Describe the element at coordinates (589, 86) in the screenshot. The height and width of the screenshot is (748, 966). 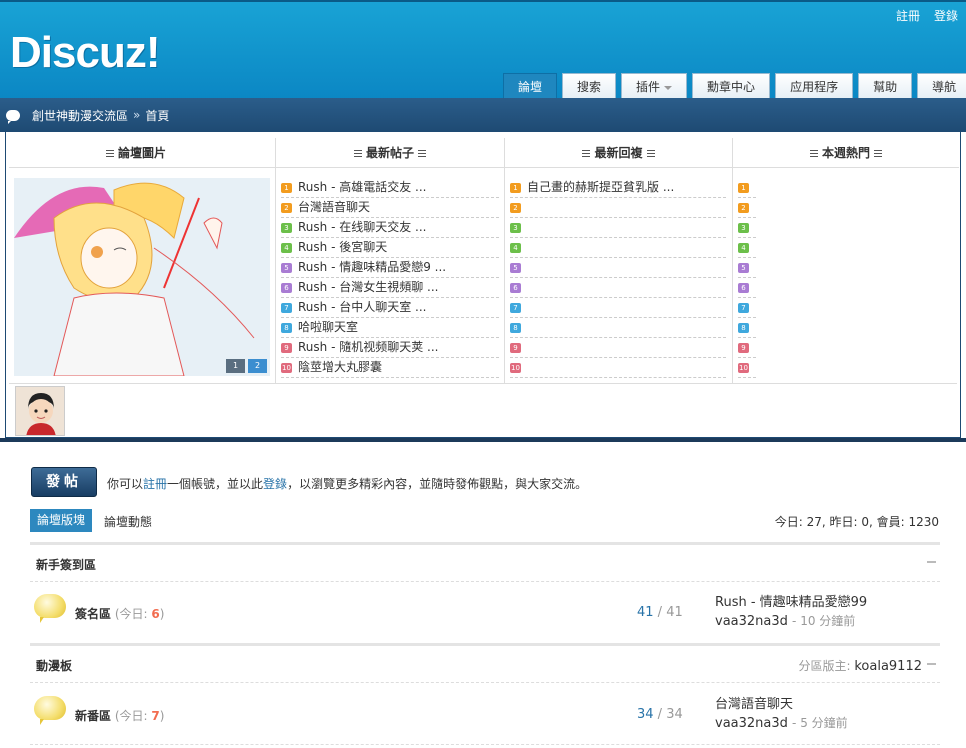
I see `nav-tab-search: 搜索` at that location.